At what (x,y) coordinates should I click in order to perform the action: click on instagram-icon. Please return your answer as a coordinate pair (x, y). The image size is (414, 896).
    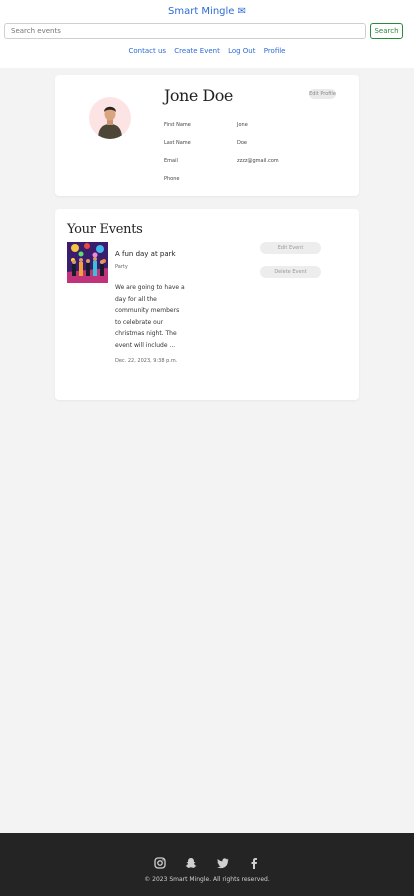
    Looking at the image, I should click on (160, 861).